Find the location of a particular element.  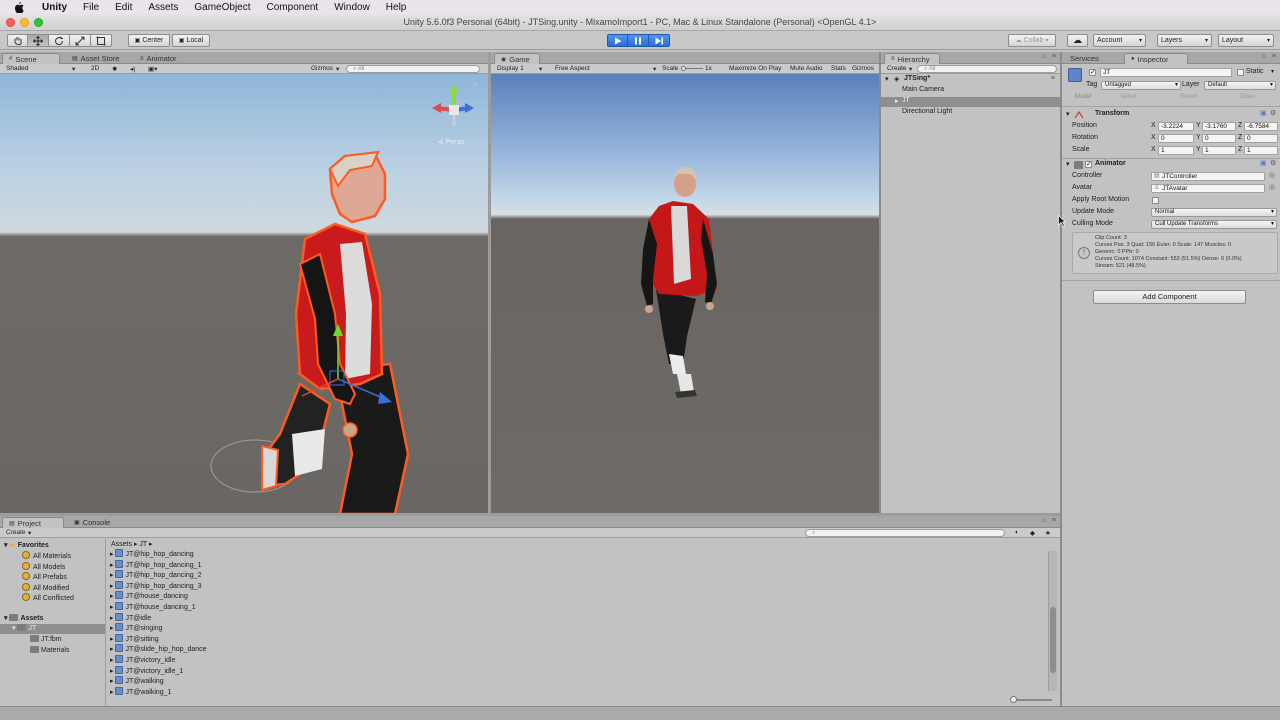

space-local-toggle: ▣ Local is located at coordinates (191, 40).